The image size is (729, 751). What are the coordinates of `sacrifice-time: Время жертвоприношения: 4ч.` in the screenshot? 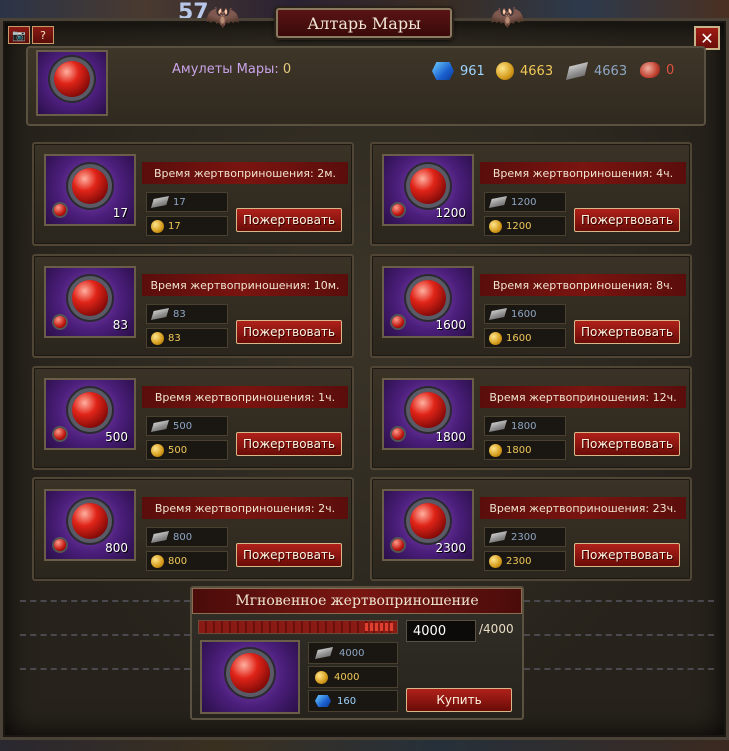 It's located at (583, 173).